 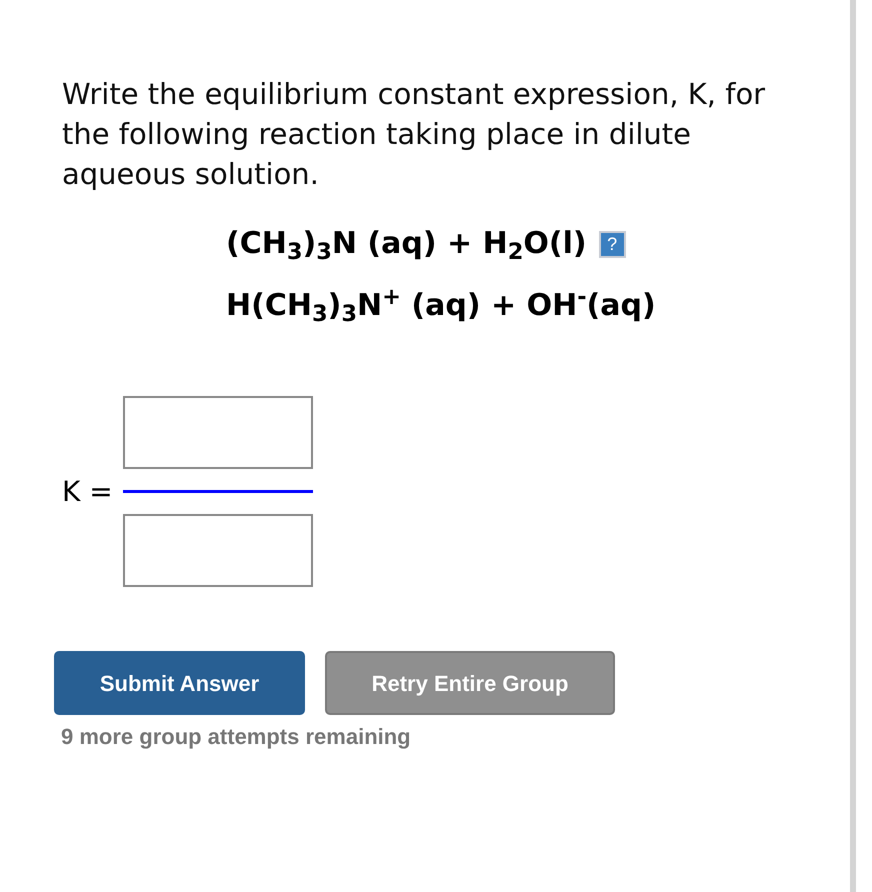 What do you see at coordinates (612, 244) in the screenshot?
I see `help-button: ?` at bounding box center [612, 244].